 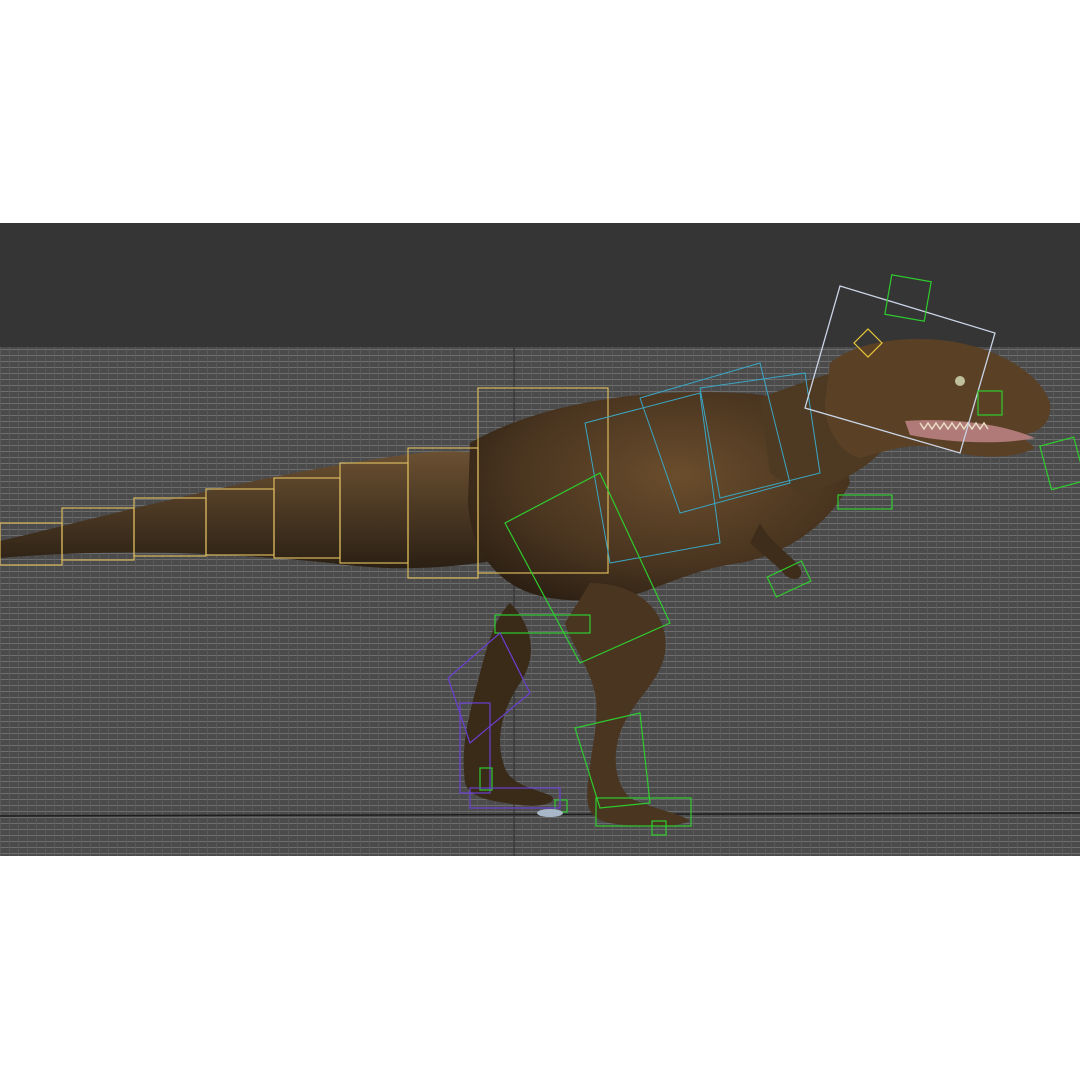 I want to click on trex-eye, so click(x=960, y=381).